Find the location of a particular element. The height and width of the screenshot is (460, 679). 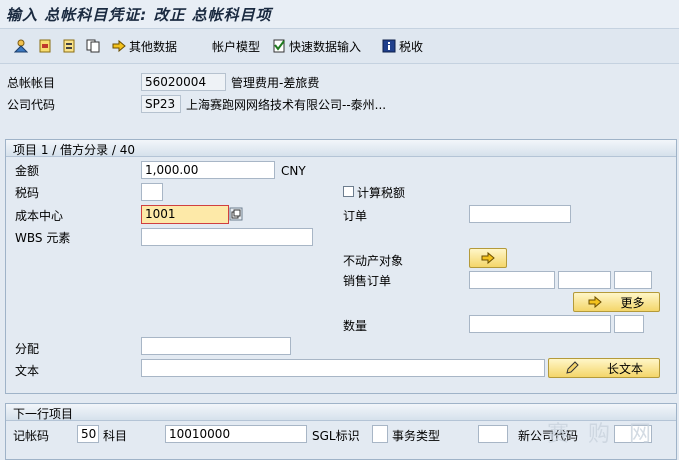

checklist-icon is located at coordinates (279, 46).